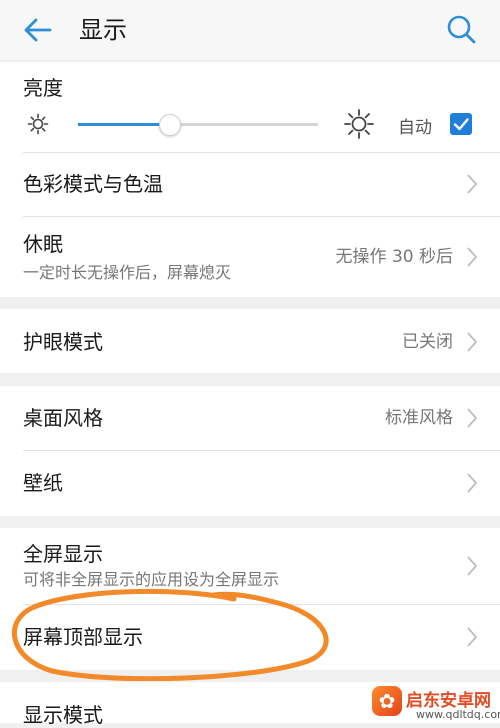 The image size is (500, 728). I want to click on search-icon, so click(461, 29).